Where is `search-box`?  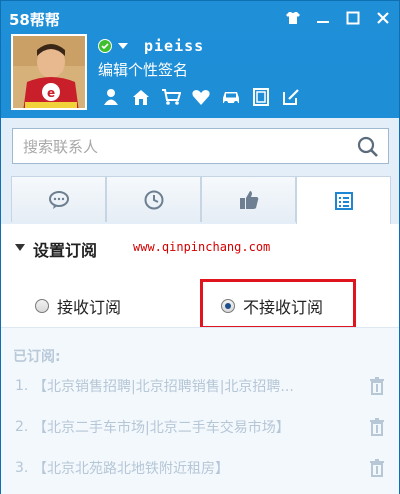 search-box is located at coordinates (200, 146).